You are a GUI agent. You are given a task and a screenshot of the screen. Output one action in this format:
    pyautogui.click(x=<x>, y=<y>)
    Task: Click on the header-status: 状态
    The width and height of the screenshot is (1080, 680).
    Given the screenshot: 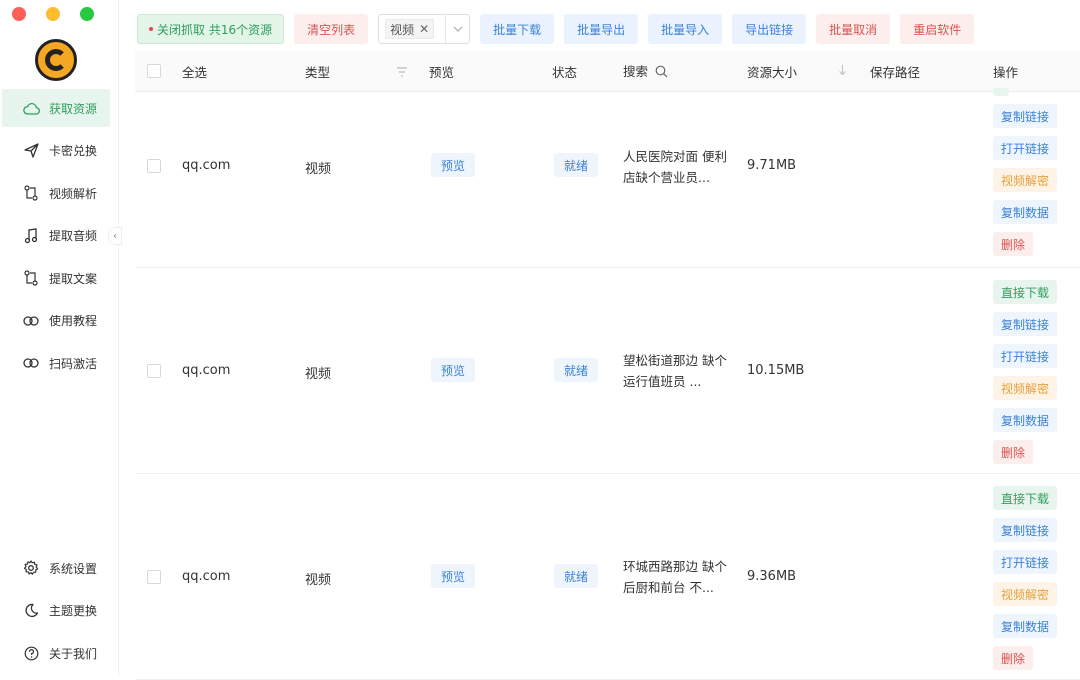 What is the action you would take?
    pyautogui.click(x=565, y=72)
    